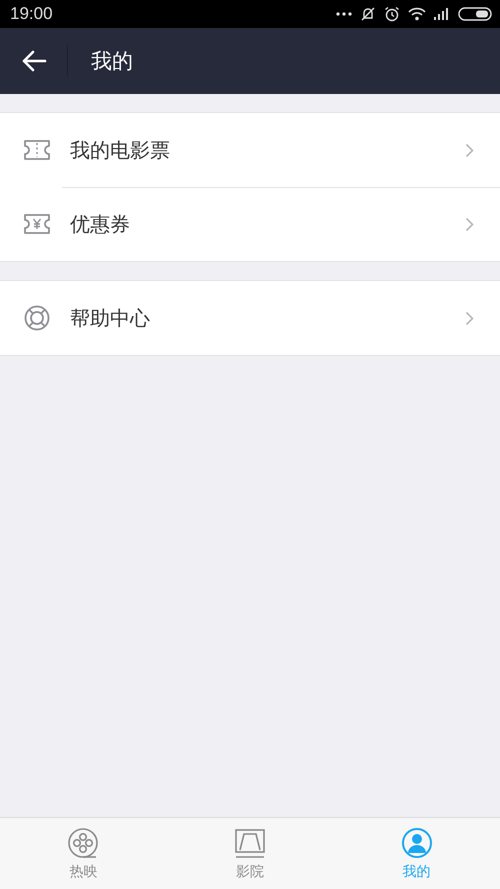 The height and width of the screenshot is (889, 500). Describe the element at coordinates (83, 843) in the screenshot. I see `film-reel-icon` at that location.